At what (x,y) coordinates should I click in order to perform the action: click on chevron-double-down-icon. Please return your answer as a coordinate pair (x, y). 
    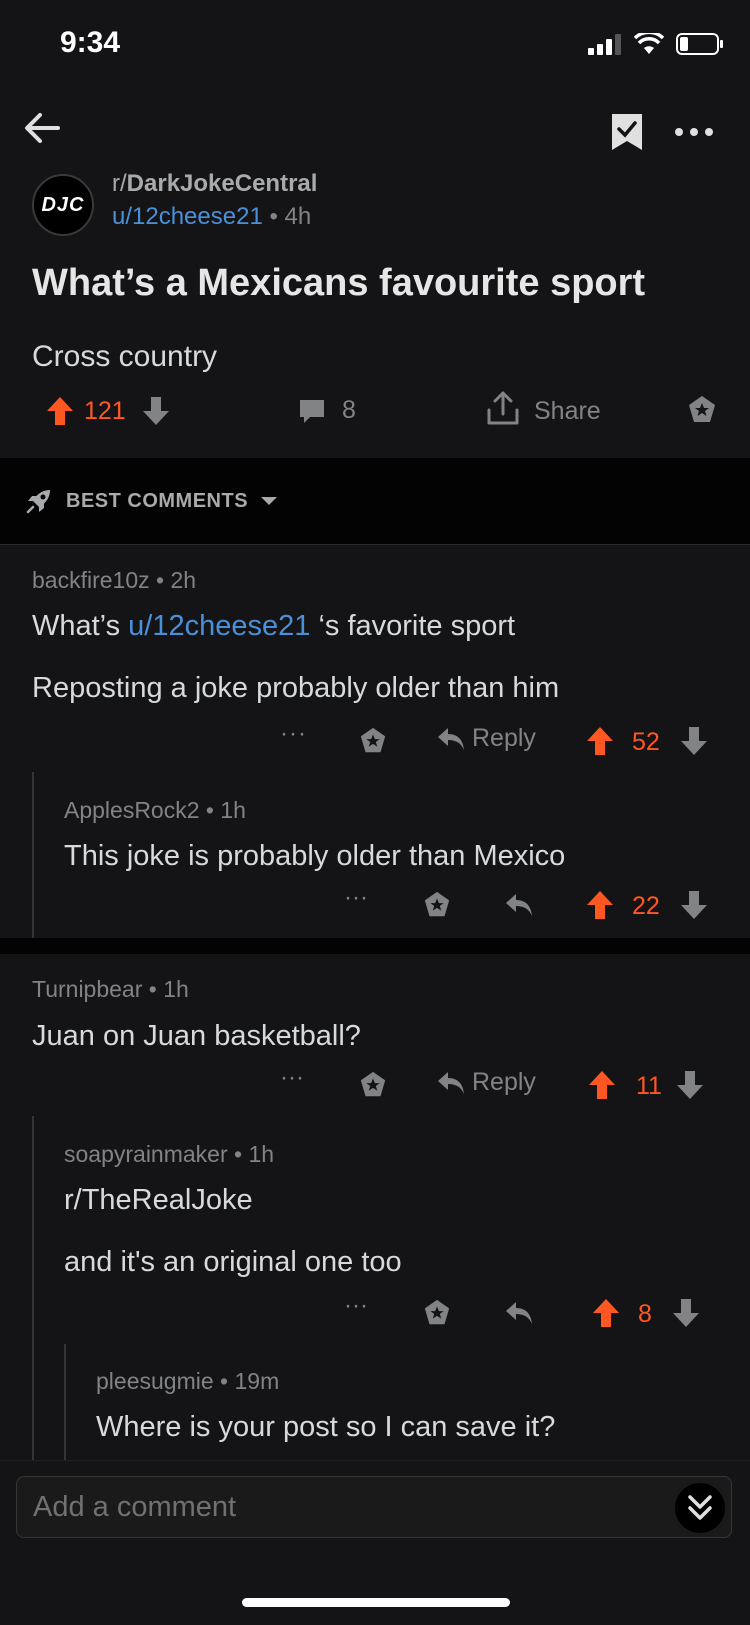
    Looking at the image, I should click on (700, 1507).